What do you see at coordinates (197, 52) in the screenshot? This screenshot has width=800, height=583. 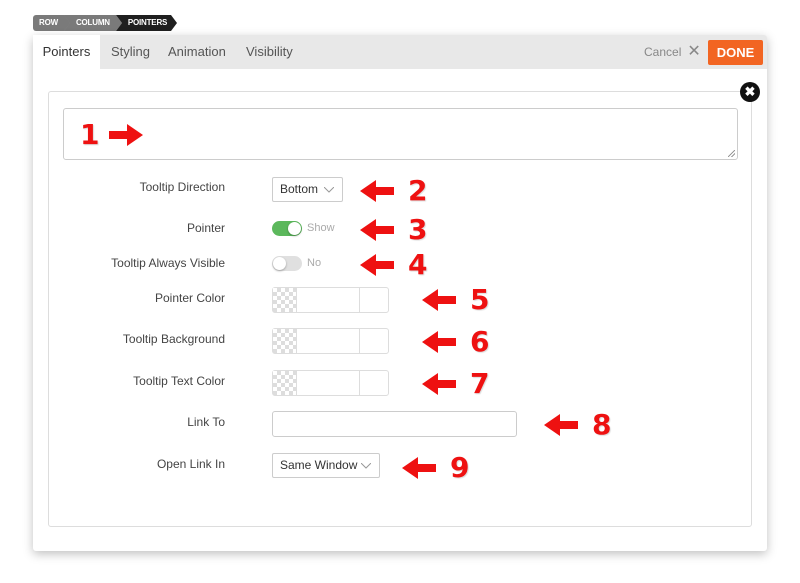 I see `tab-animation: Animation` at bounding box center [197, 52].